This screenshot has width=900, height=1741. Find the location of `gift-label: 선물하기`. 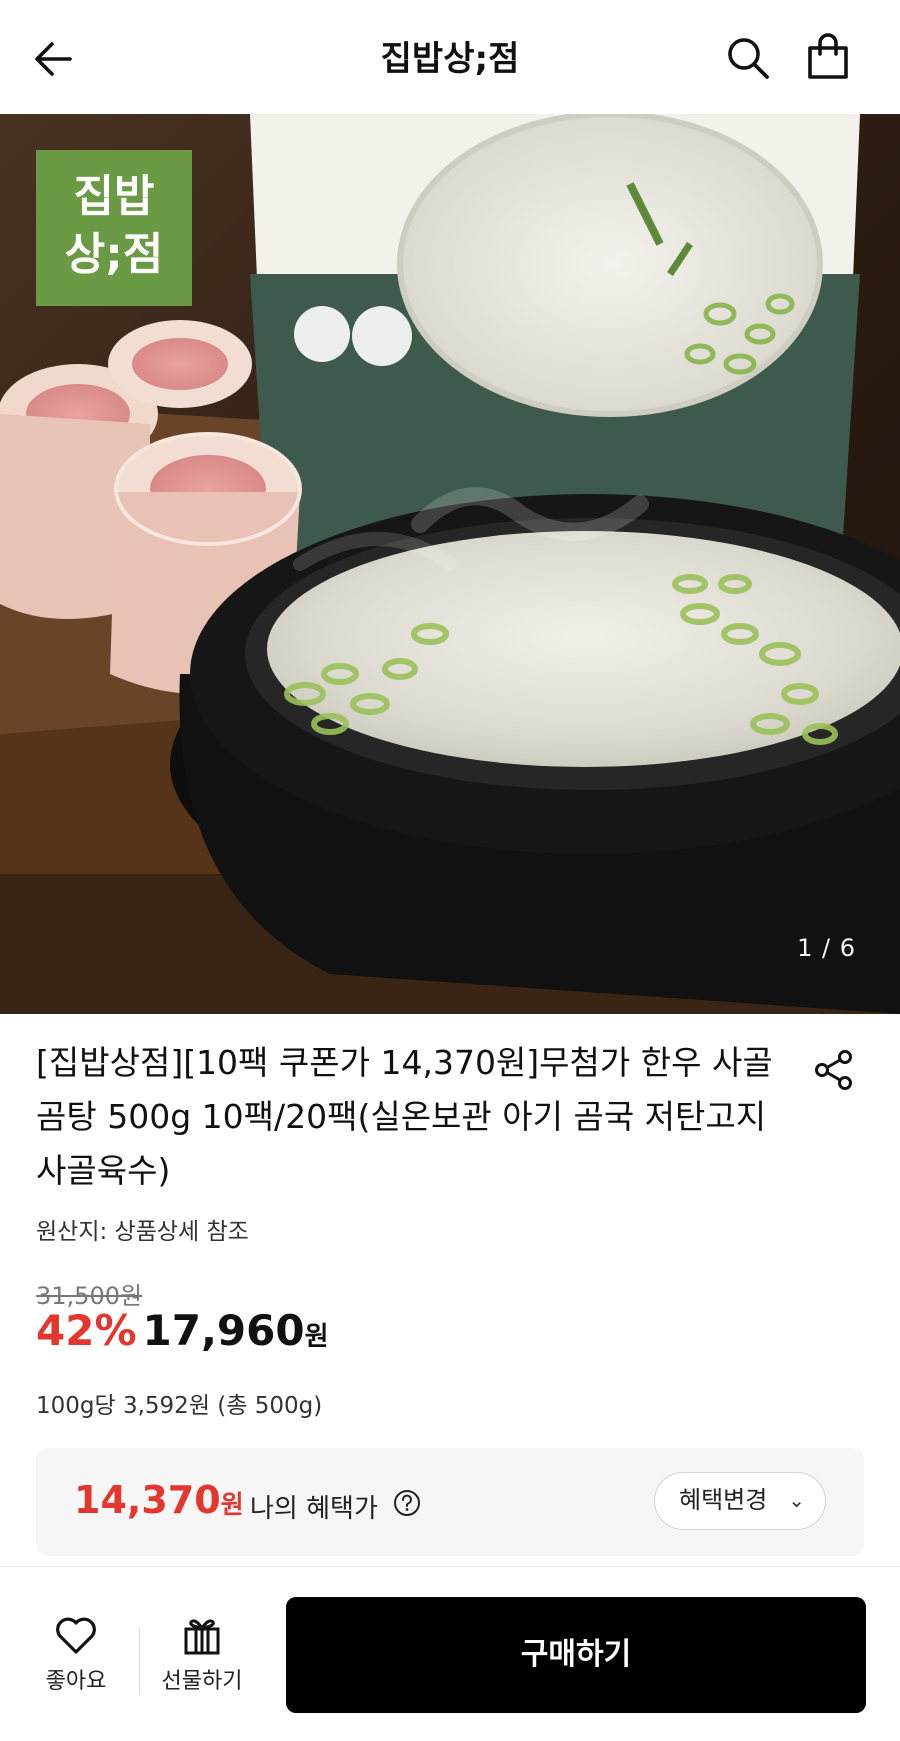

gift-label: 선물하기 is located at coordinates (202, 1681).